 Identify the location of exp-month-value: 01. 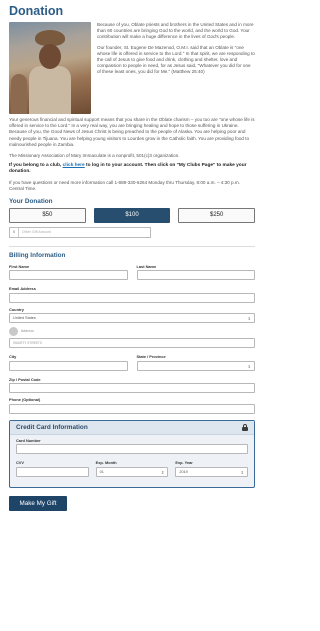
(101, 471).